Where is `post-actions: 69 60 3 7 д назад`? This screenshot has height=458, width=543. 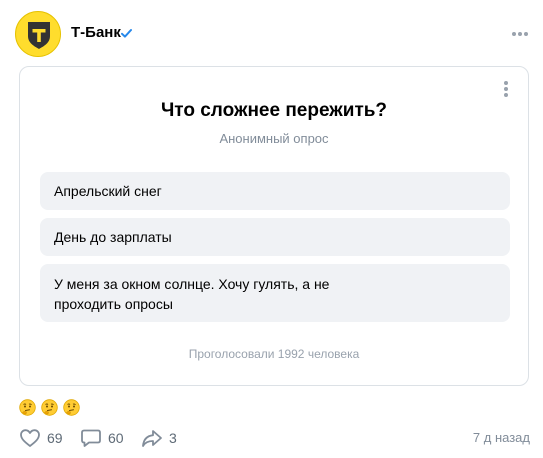
post-actions: 69 60 3 7 д назад is located at coordinates (274, 438).